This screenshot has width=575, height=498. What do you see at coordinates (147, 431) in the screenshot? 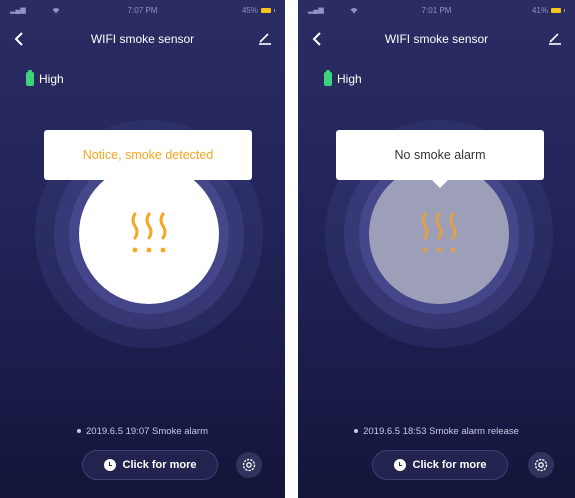
I see `event-text: 2019.6.5 19:07 Smoke alarm` at bounding box center [147, 431].